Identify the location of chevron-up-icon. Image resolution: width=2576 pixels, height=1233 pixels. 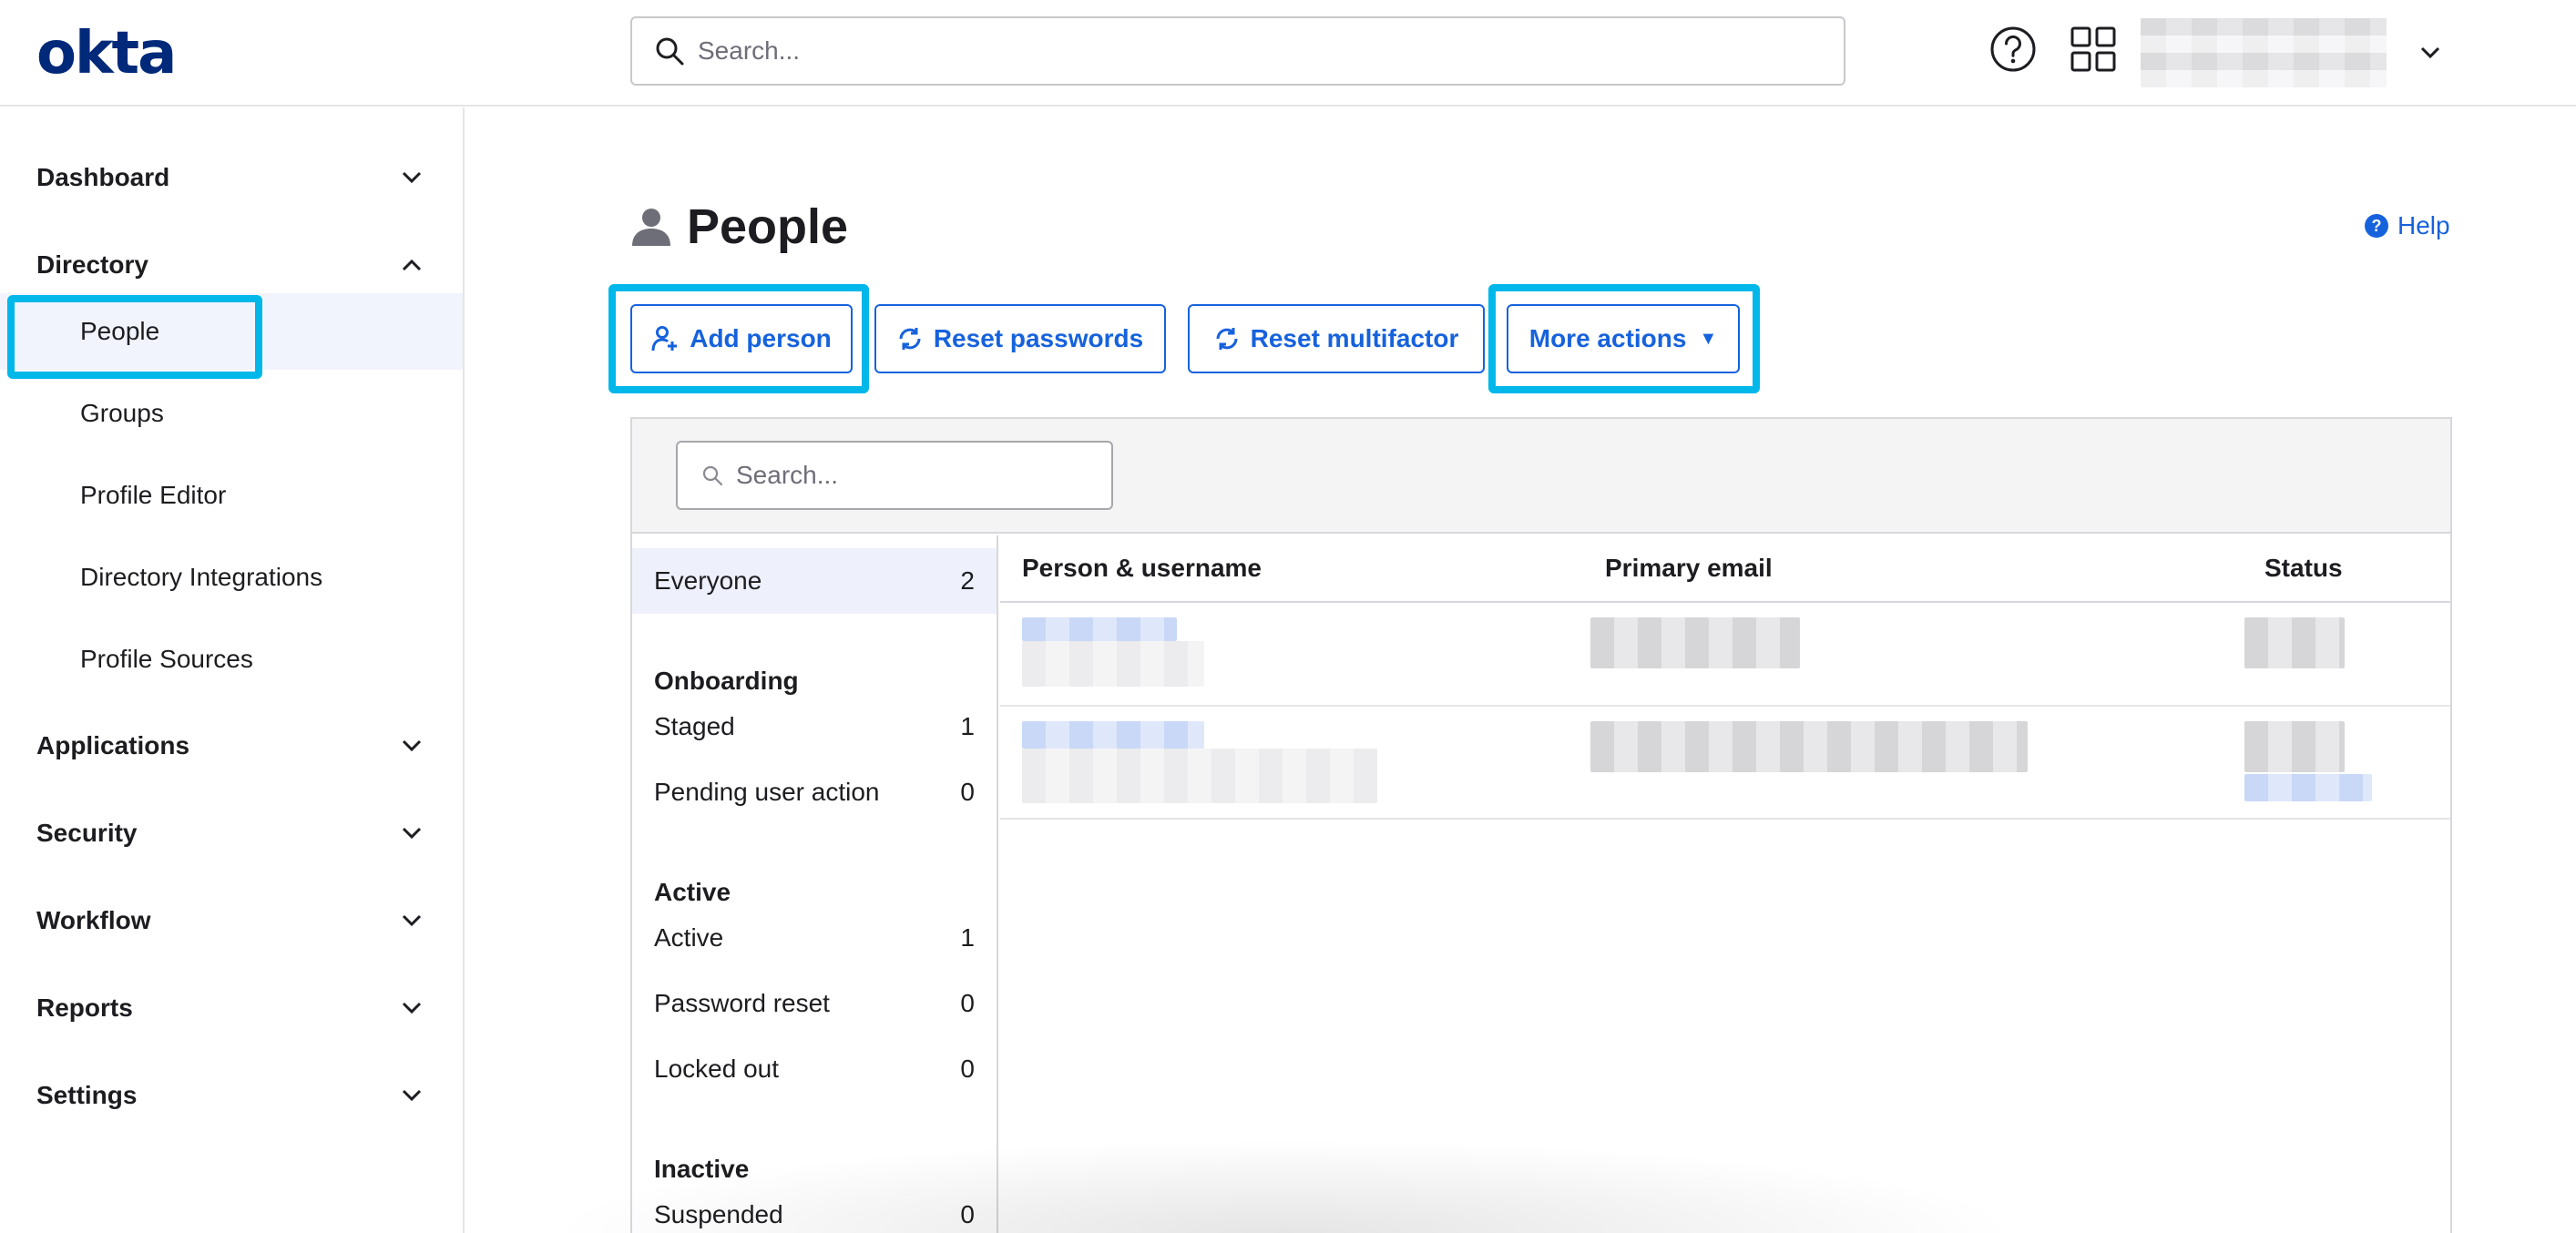
(412, 265).